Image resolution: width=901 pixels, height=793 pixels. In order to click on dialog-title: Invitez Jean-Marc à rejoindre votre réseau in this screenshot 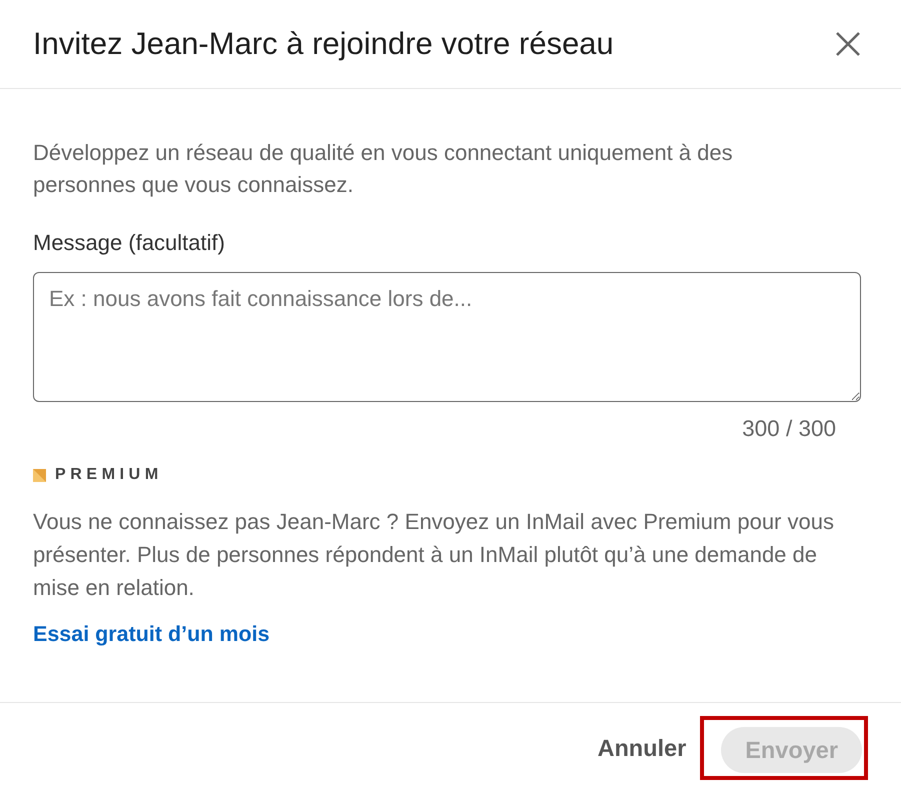, I will do `click(323, 44)`.